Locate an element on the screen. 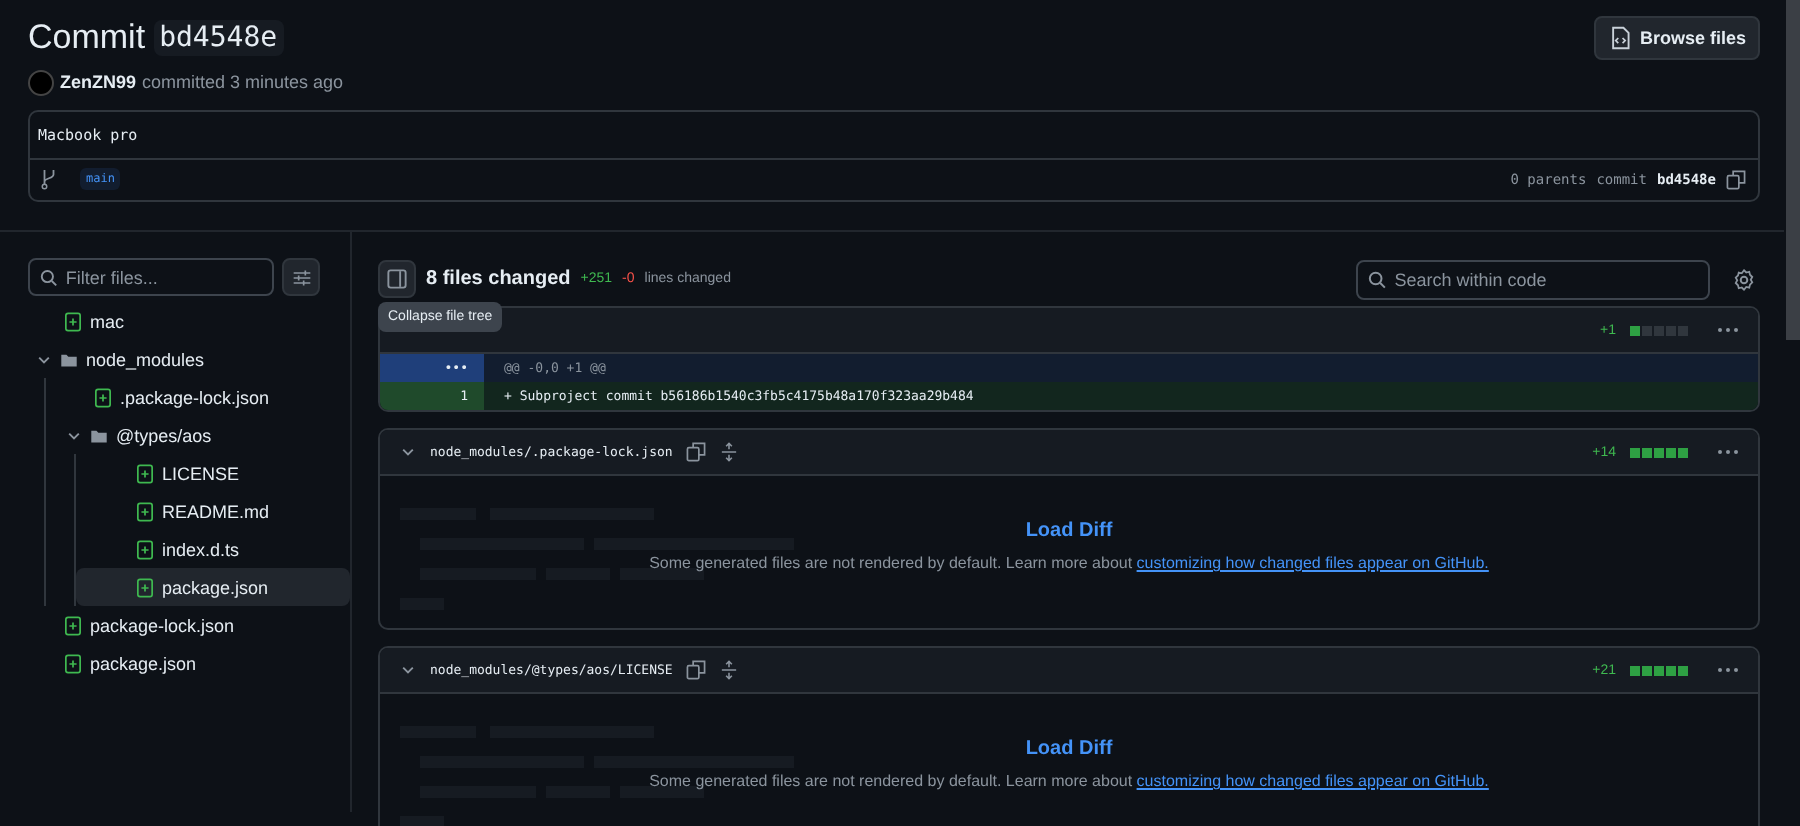  filter-settings-button is located at coordinates (301, 277).